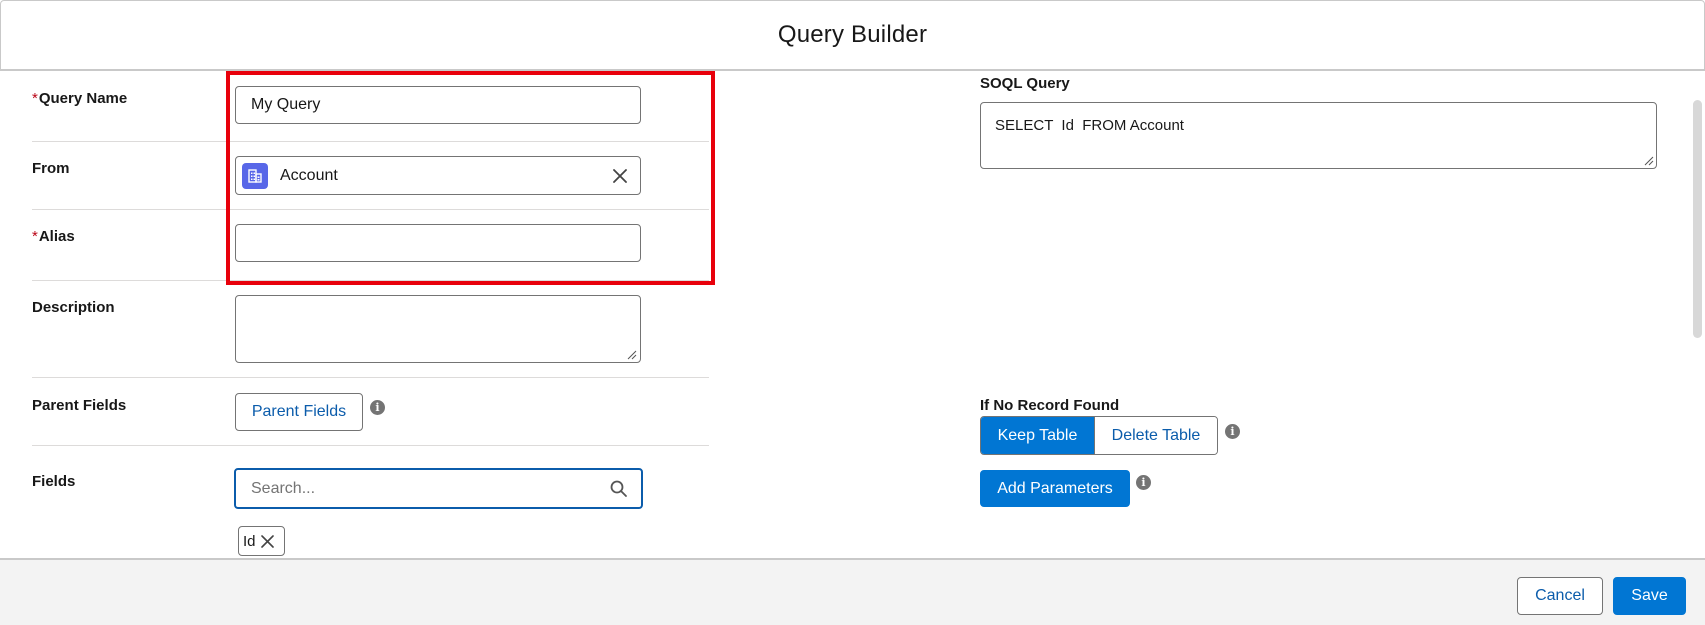 Image resolution: width=1705 pixels, height=625 pixels. What do you see at coordinates (54, 481) in the screenshot?
I see `fields-label: Fields` at bounding box center [54, 481].